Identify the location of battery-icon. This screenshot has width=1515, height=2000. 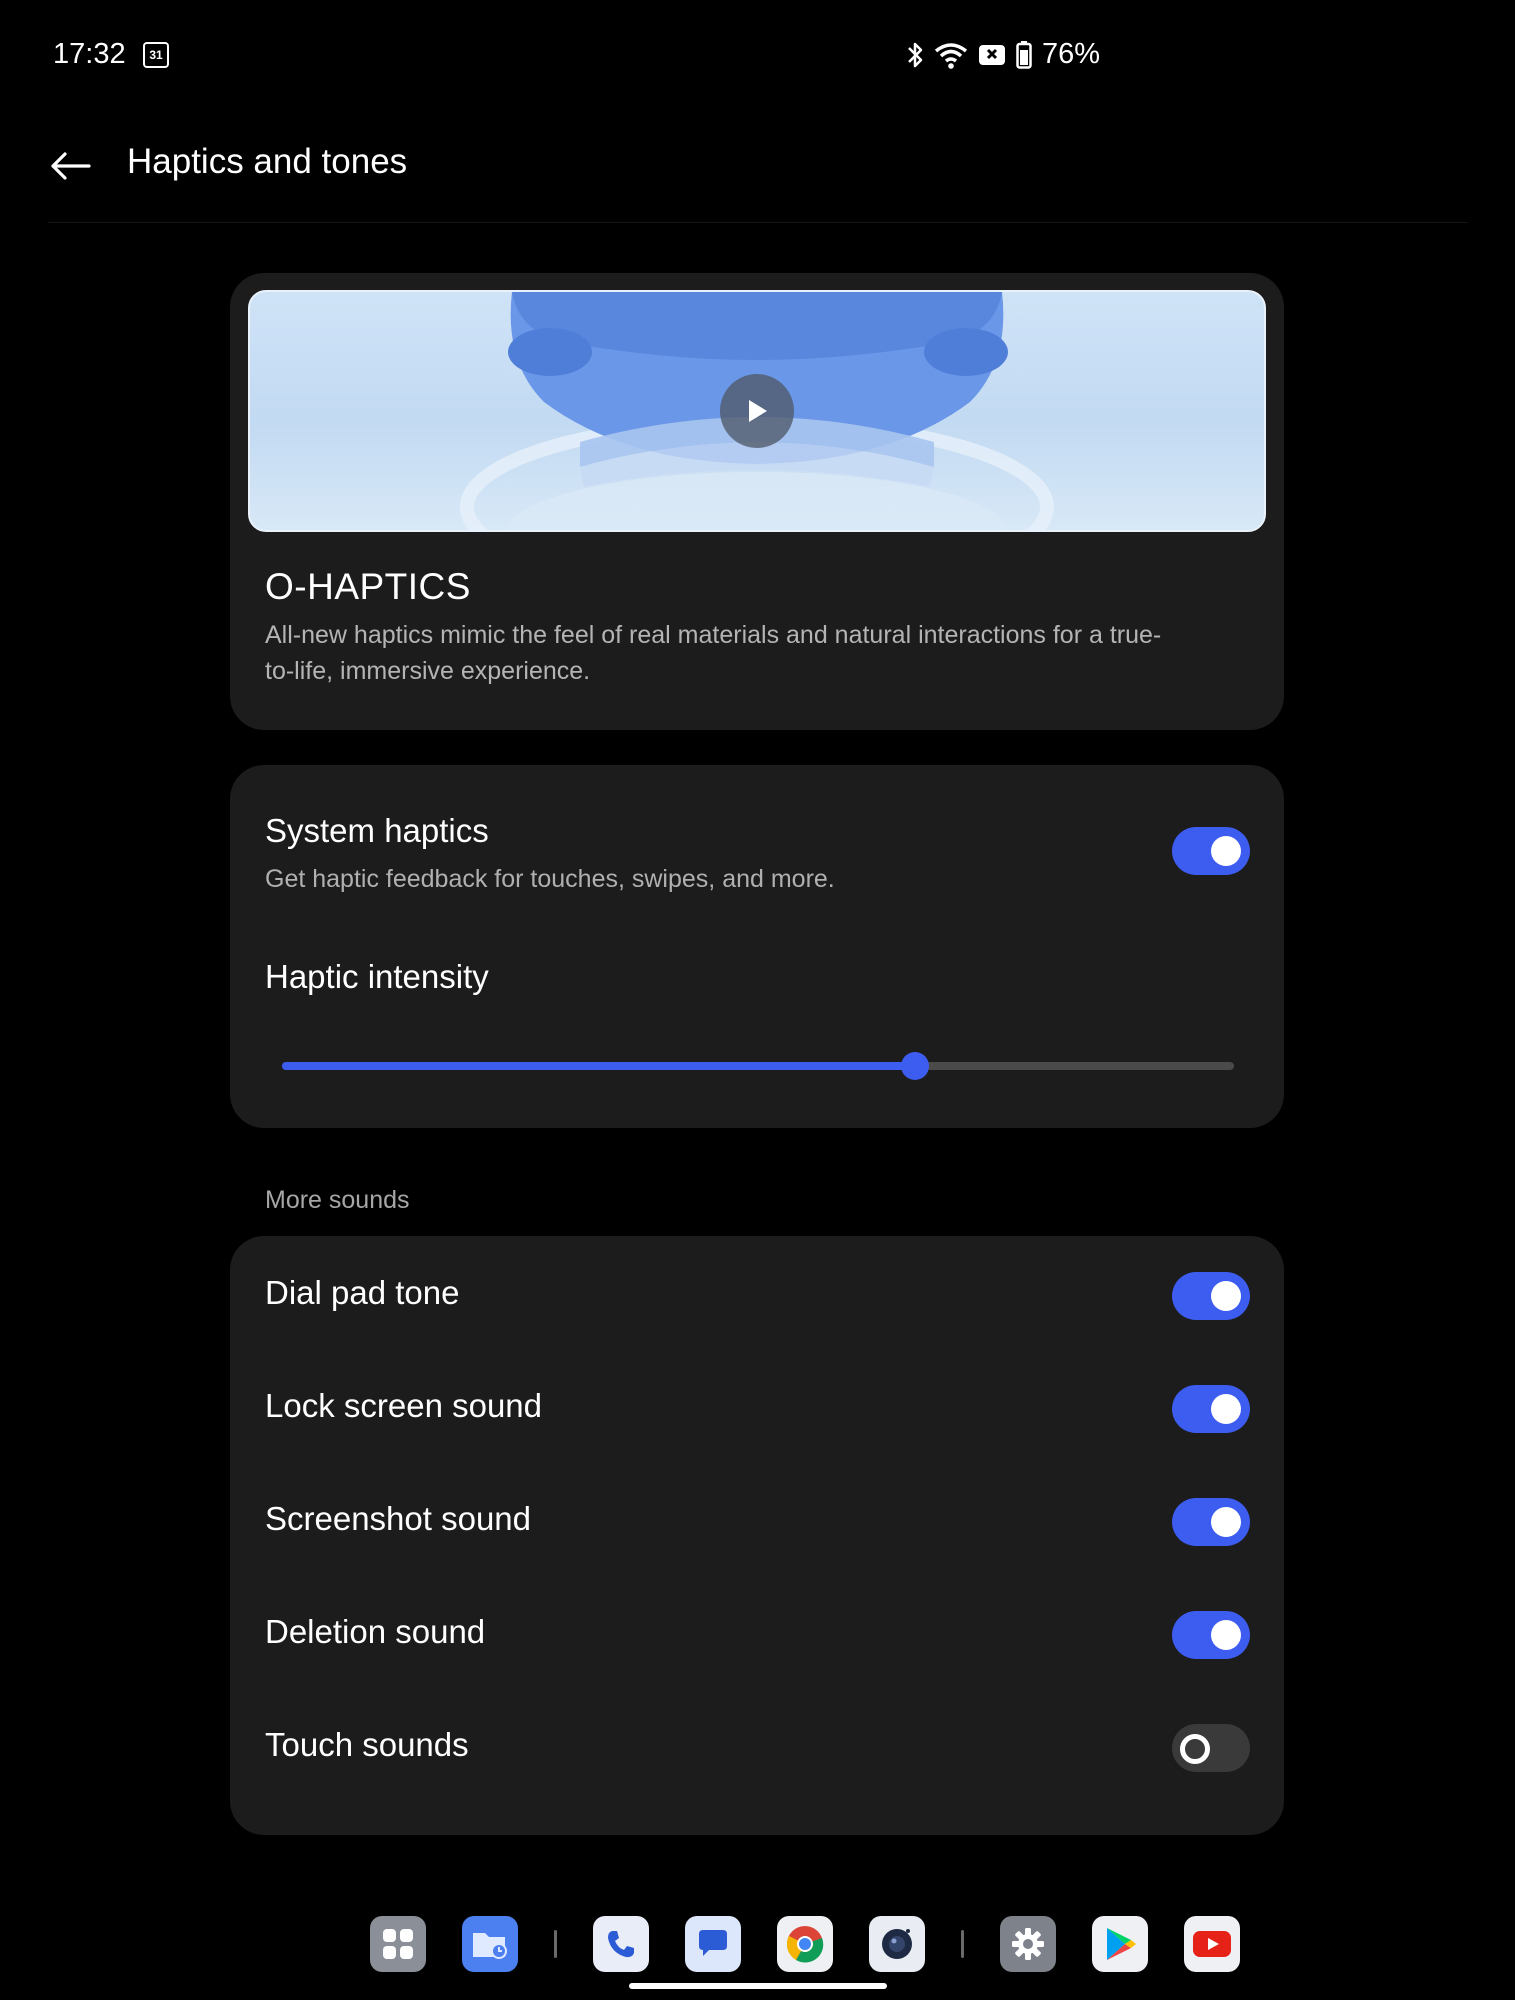
(1024, 54).